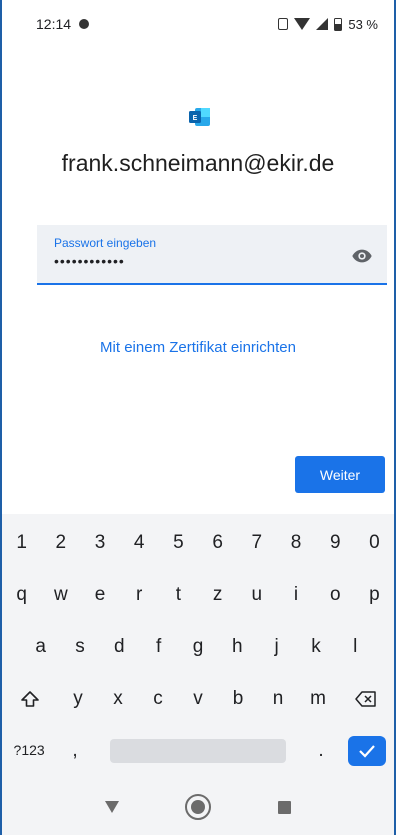  Describe the element at coordinates (283, 24) in the screenshot. I see `vibrate-icon` at that location.